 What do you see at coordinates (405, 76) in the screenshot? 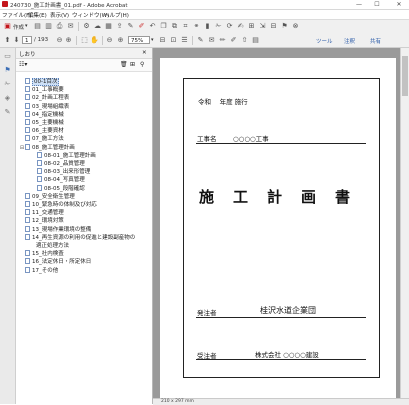
I see `scrollbar-thumb` at bounding box center [405, 76].